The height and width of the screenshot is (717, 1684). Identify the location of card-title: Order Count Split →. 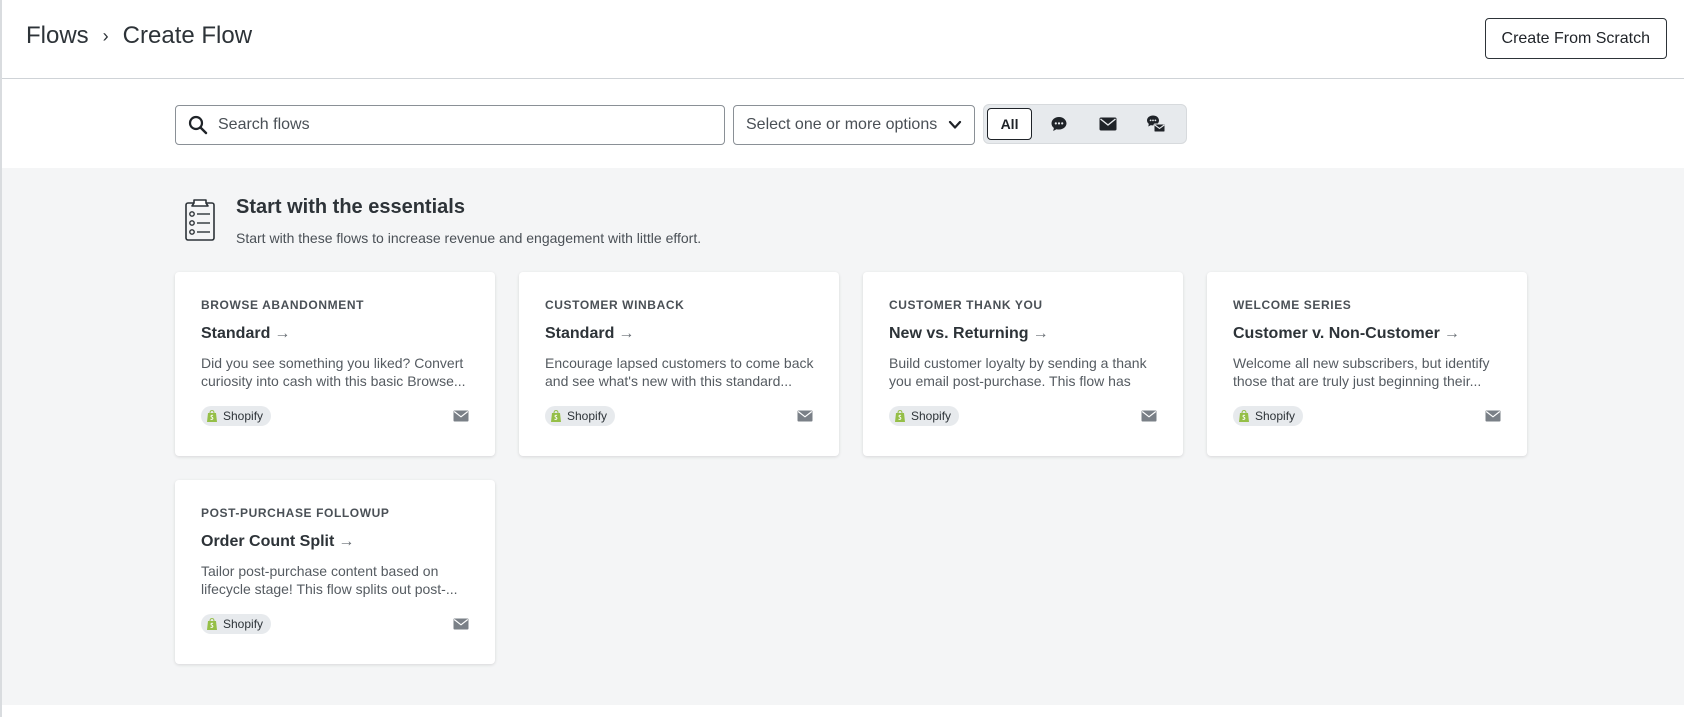
(277, 542).